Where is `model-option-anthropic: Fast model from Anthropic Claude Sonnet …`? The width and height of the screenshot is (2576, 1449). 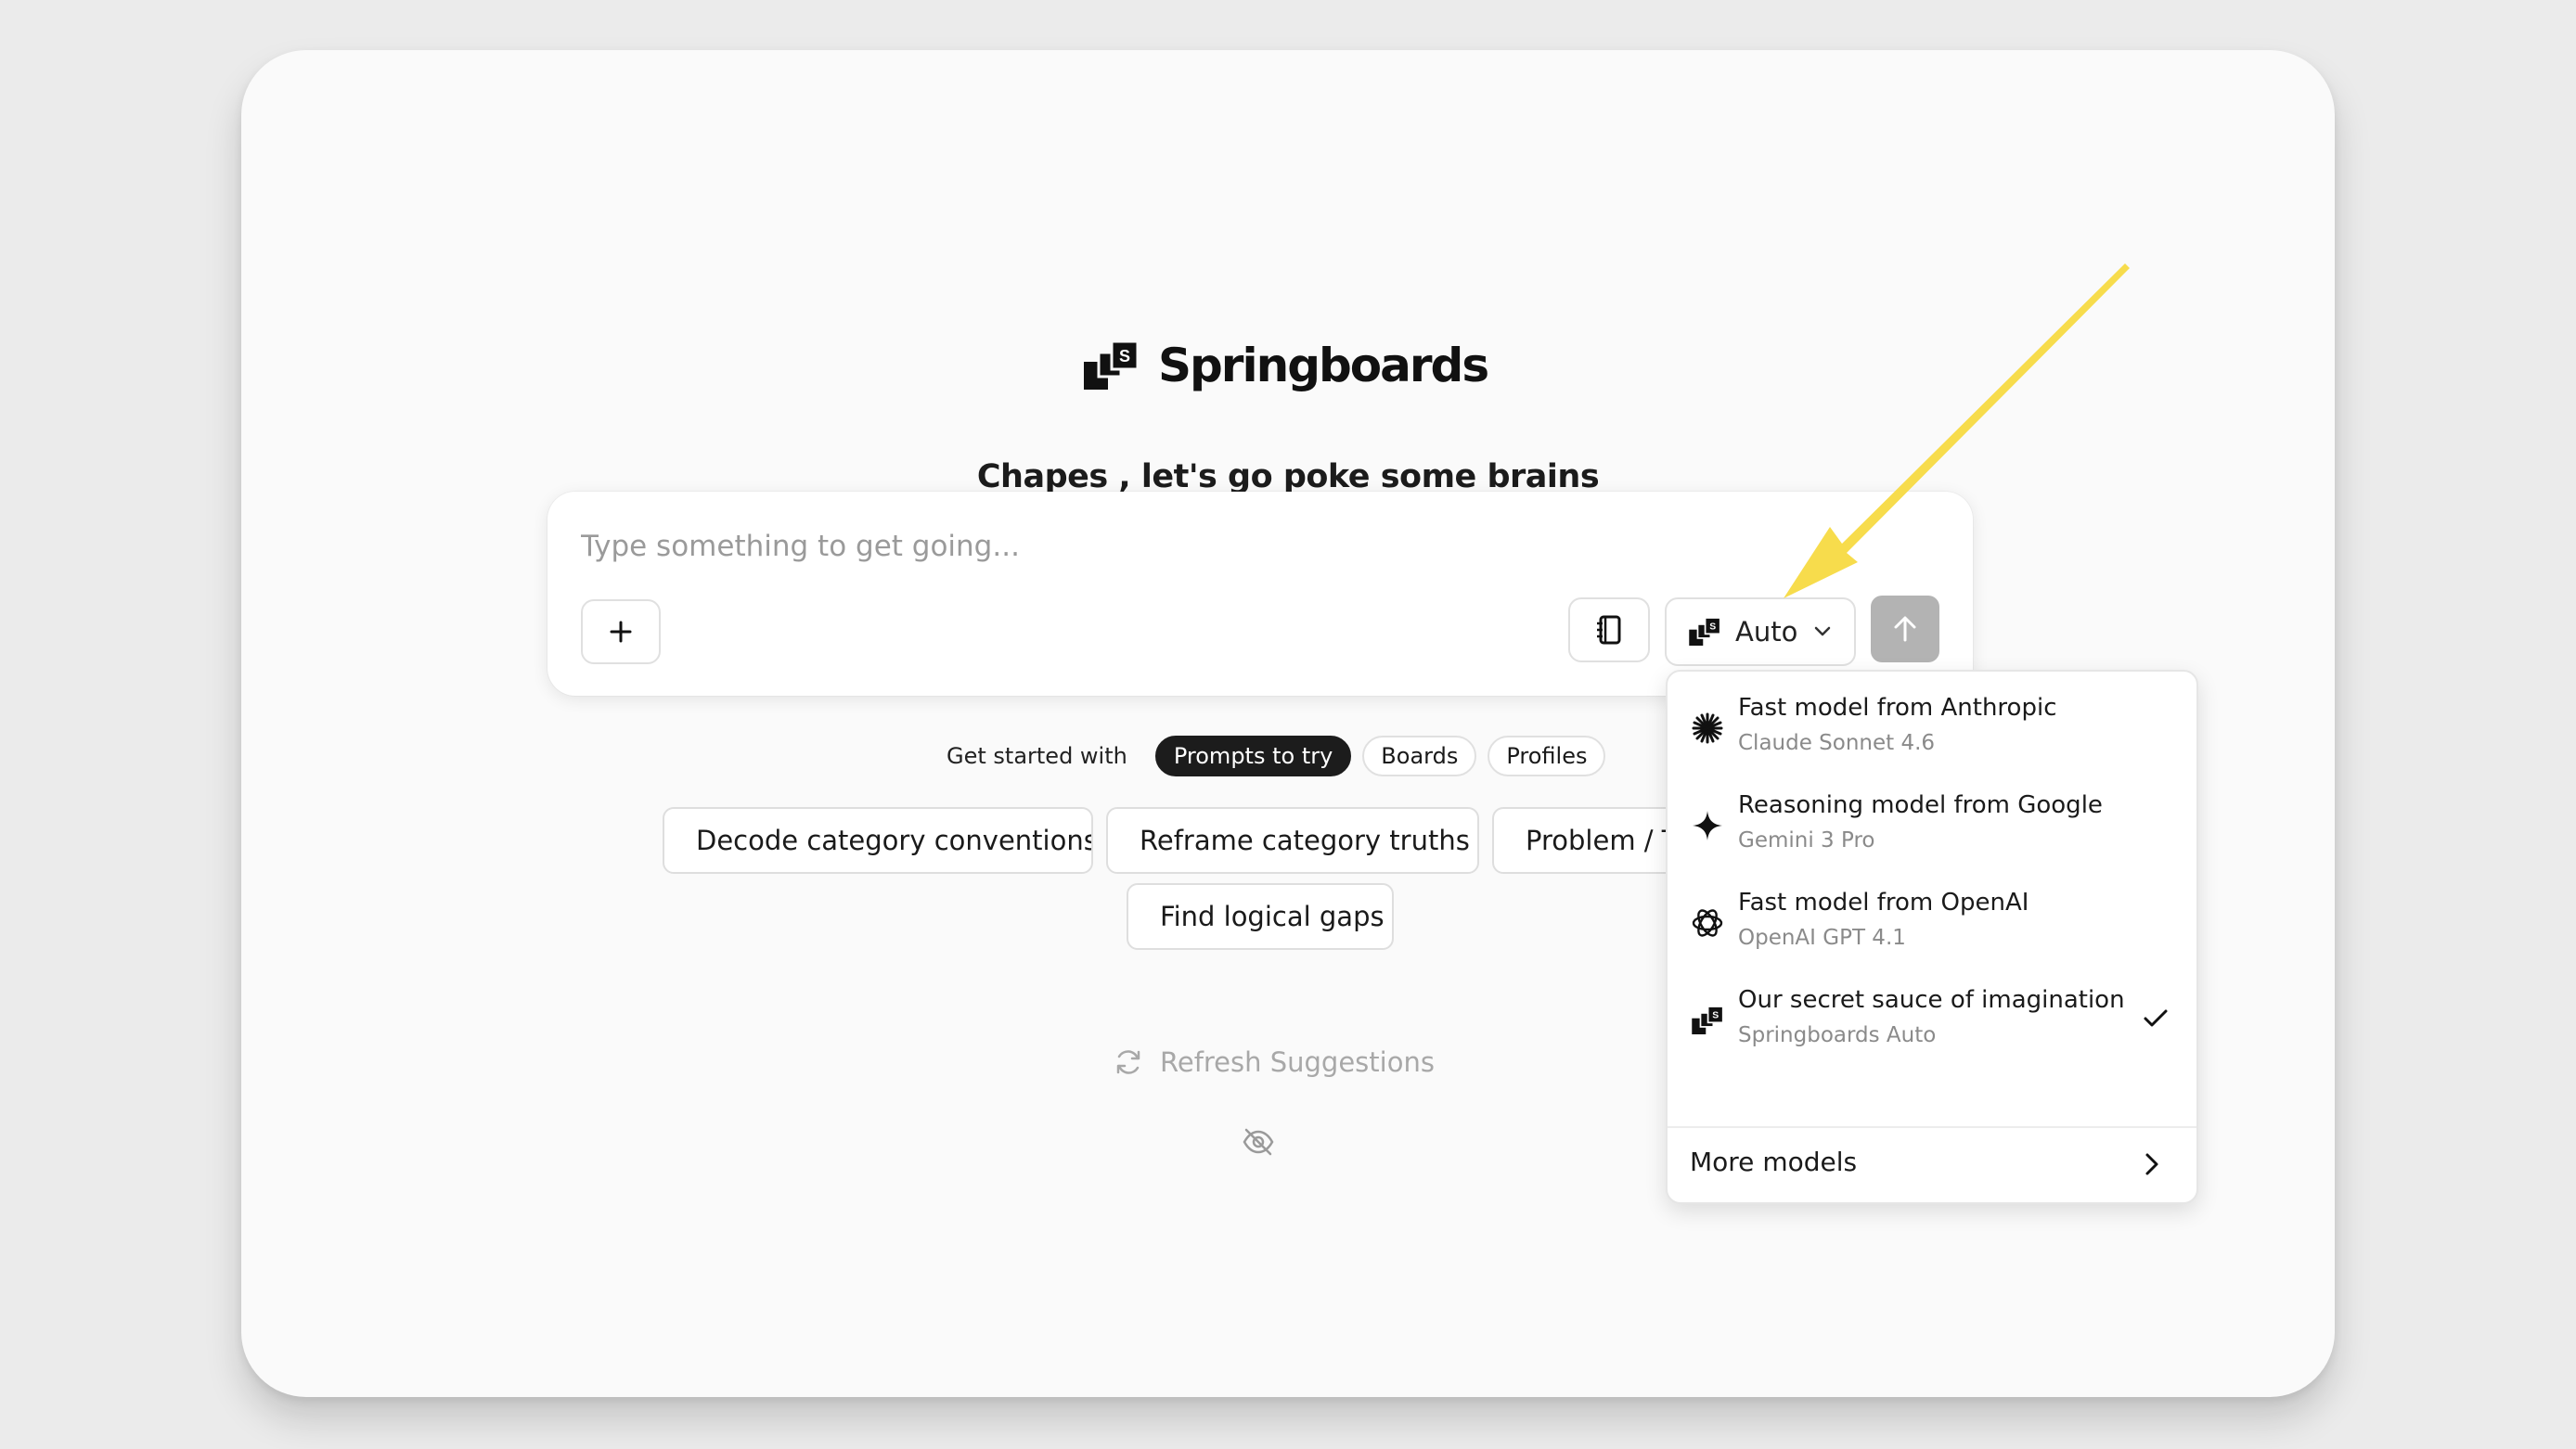
model-option-anthropic: Fast model from Anthropic Claude Sonnet … is located at coordinates (1932, 720).